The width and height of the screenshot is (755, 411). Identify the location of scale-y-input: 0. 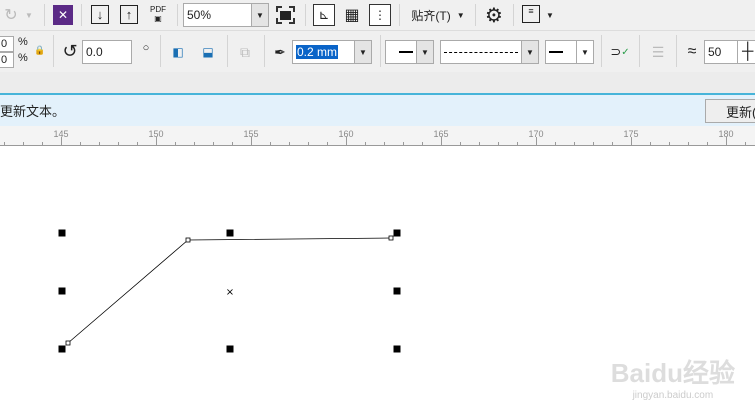
(7, 60).